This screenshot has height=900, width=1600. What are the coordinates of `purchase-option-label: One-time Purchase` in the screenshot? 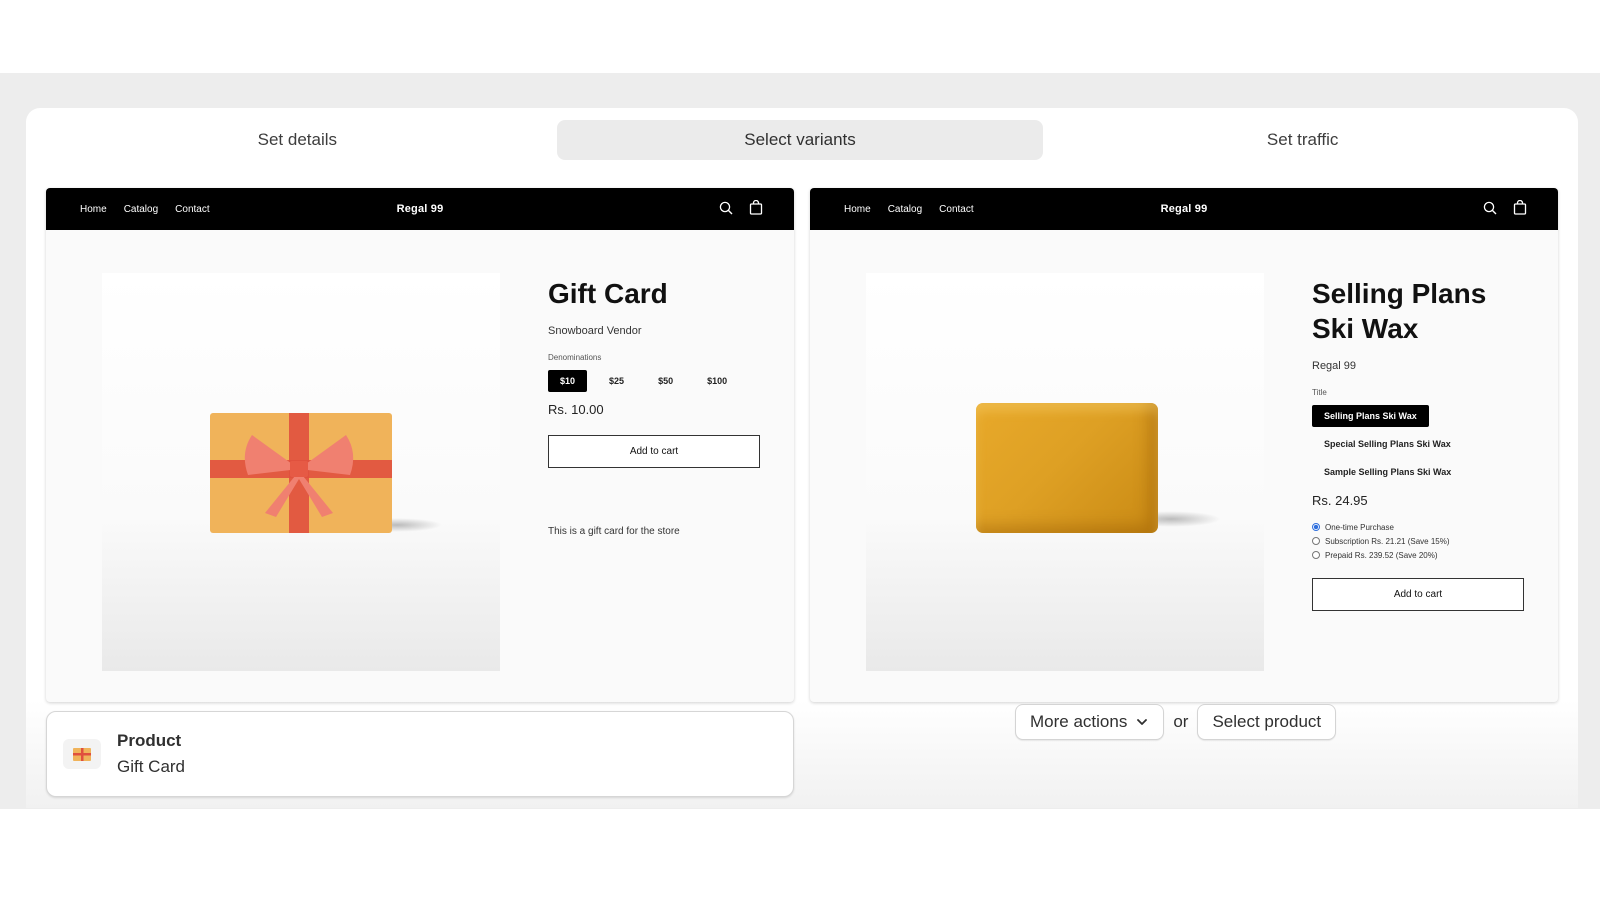 It's located at (1359, 527).